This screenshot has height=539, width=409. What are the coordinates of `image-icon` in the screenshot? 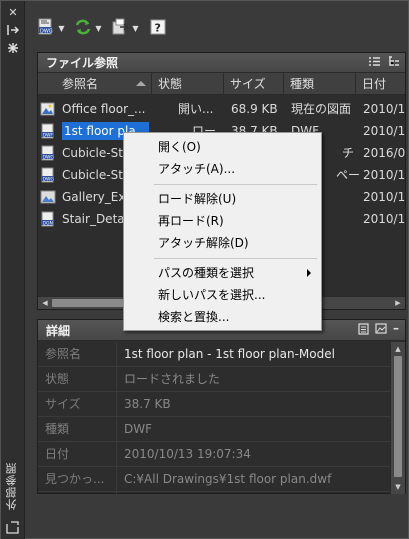 It's located at (48, 197).